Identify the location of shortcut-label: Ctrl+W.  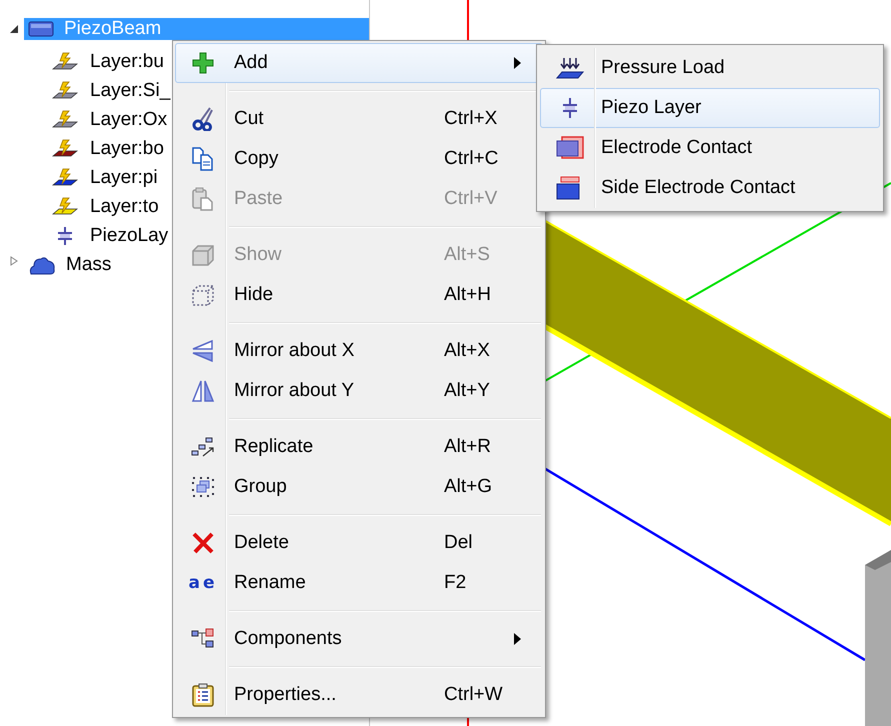
(473, 695).